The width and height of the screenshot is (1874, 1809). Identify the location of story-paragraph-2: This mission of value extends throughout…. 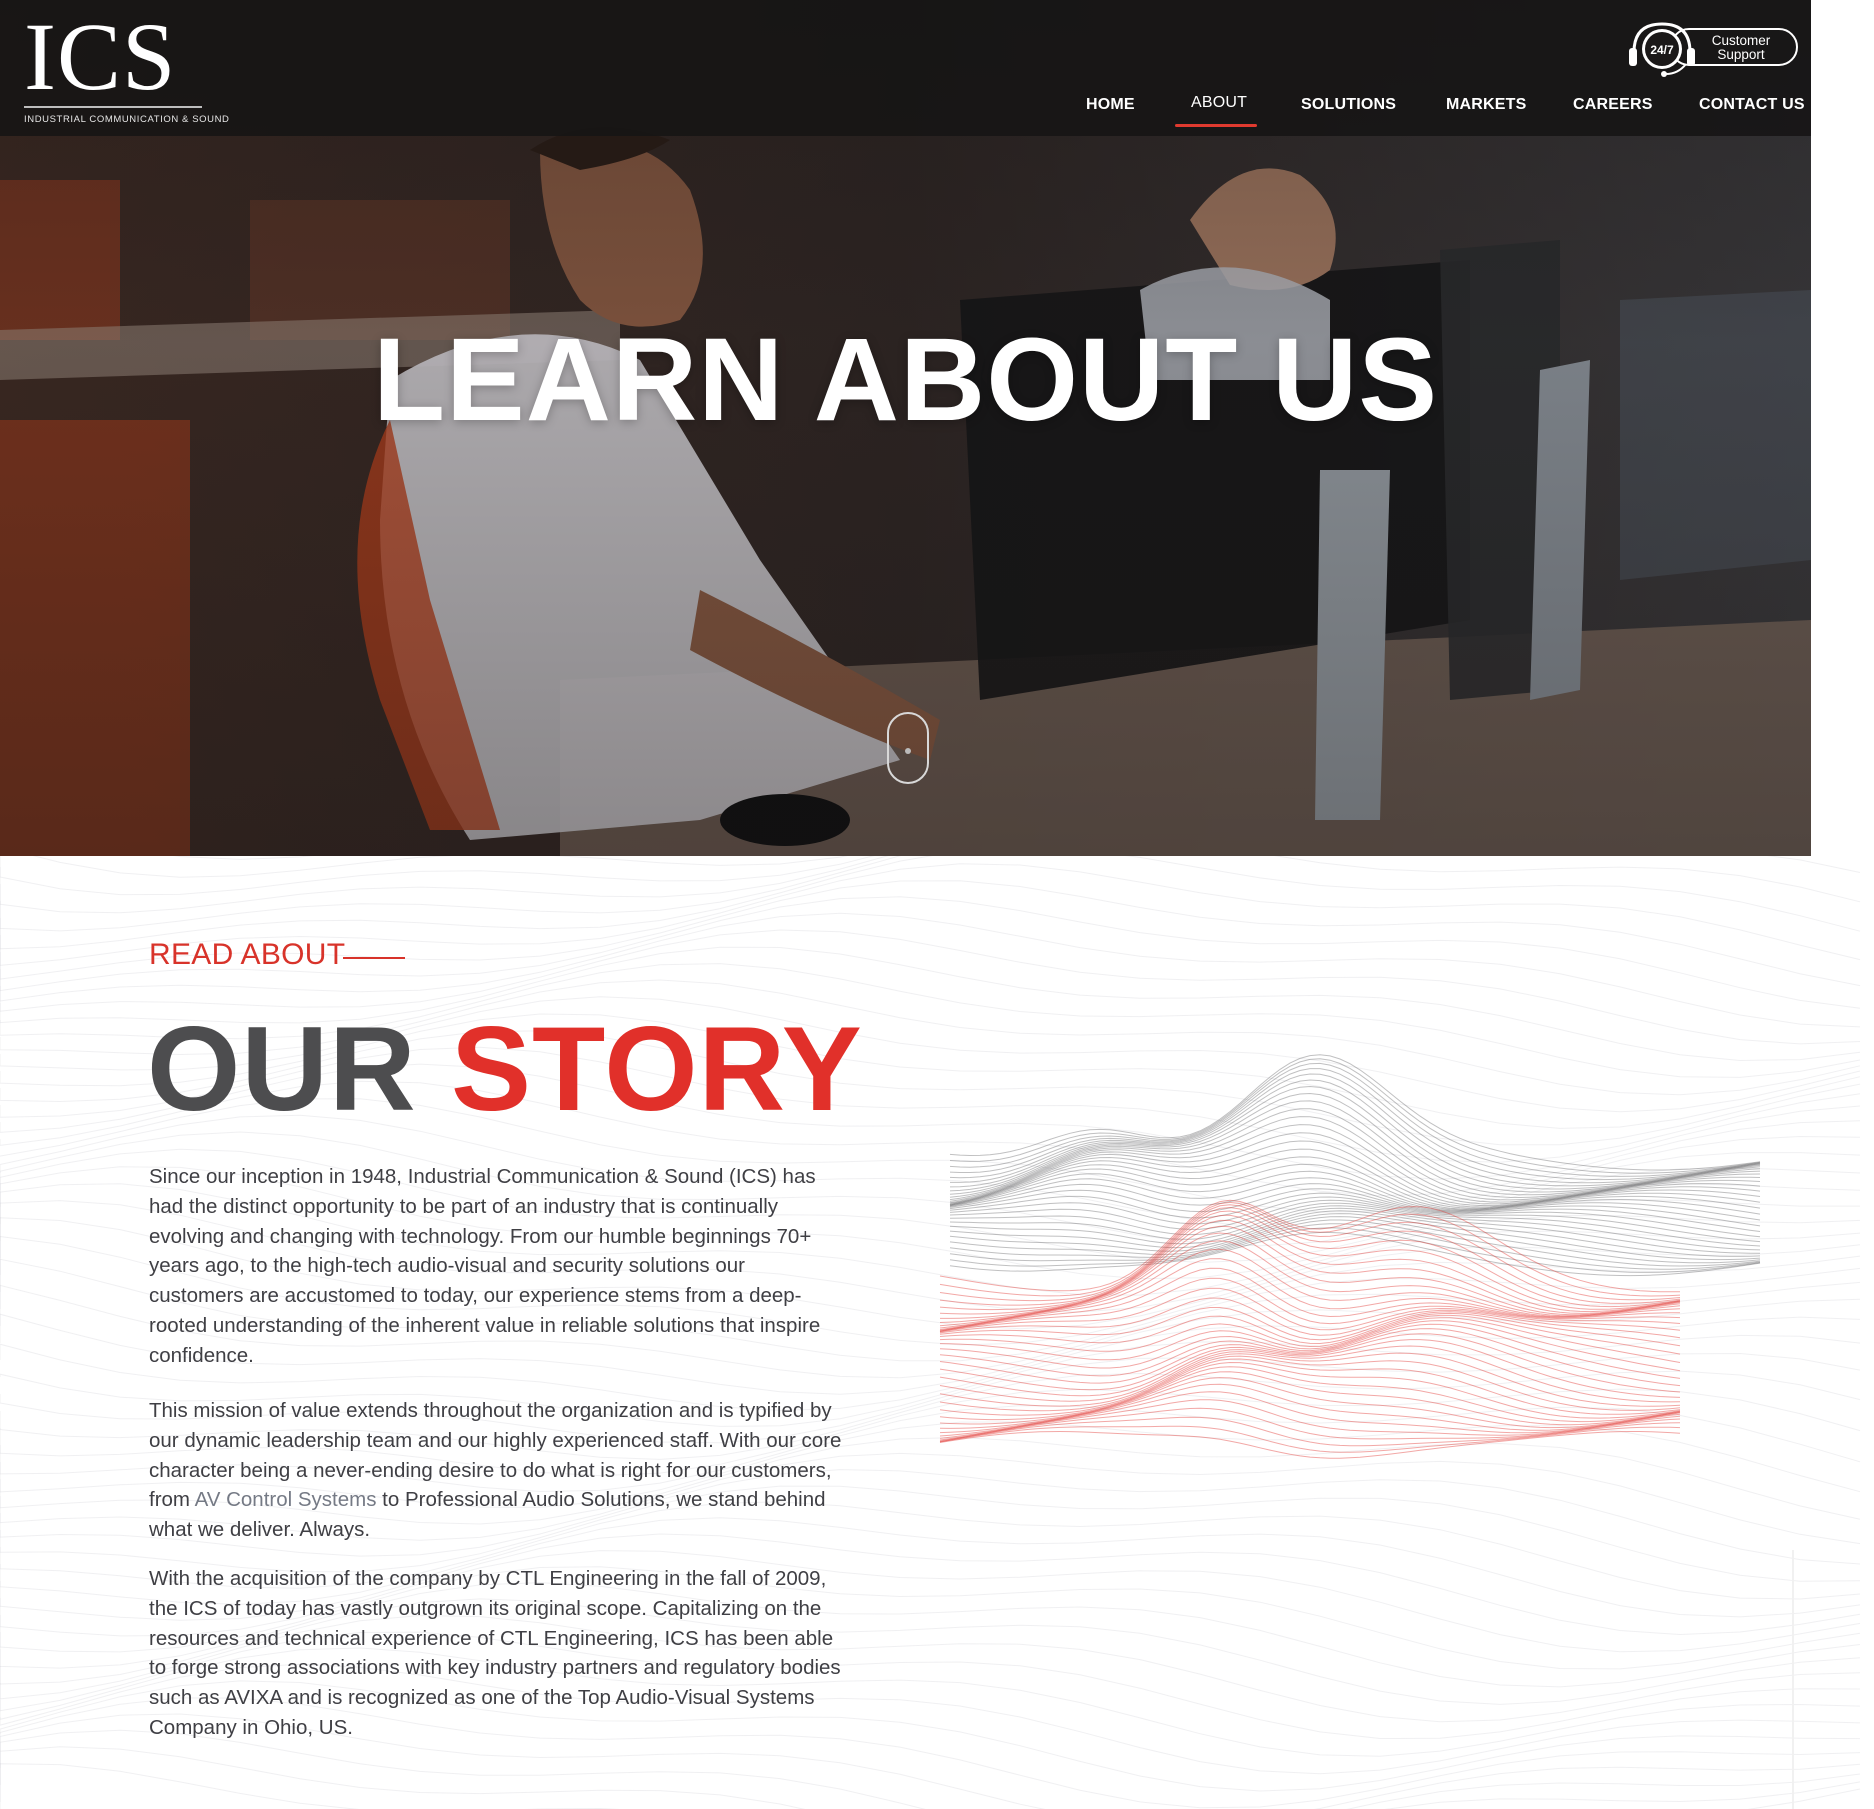
(497, 1470).